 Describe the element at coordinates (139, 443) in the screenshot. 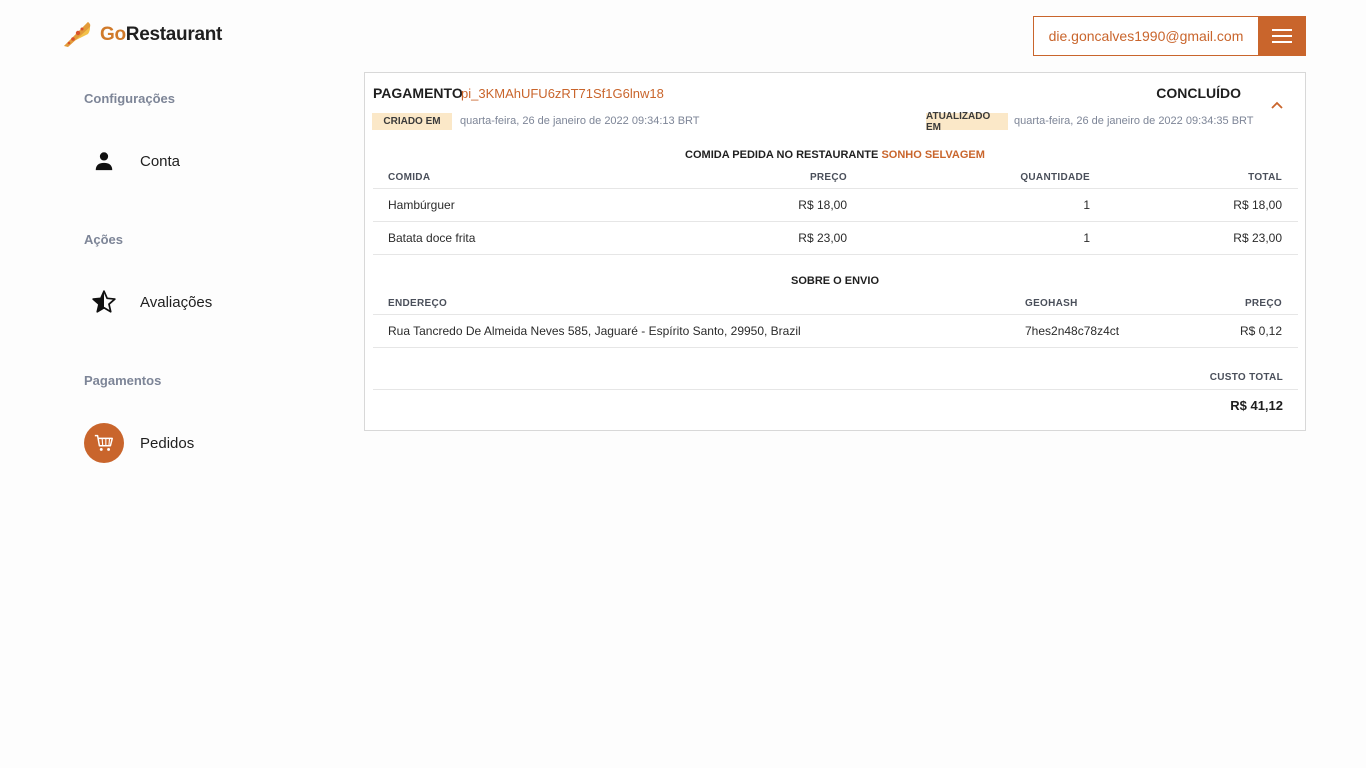

I see `sidebar-item-pedidos: Pedidos` at that location.